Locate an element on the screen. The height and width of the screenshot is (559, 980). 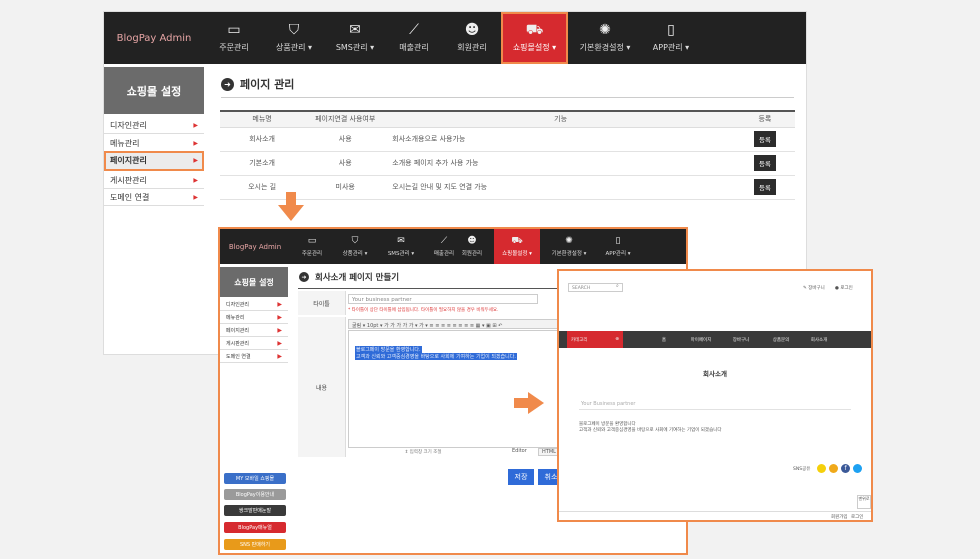
nav-home: 홈 is located at coordinates (664, 339).